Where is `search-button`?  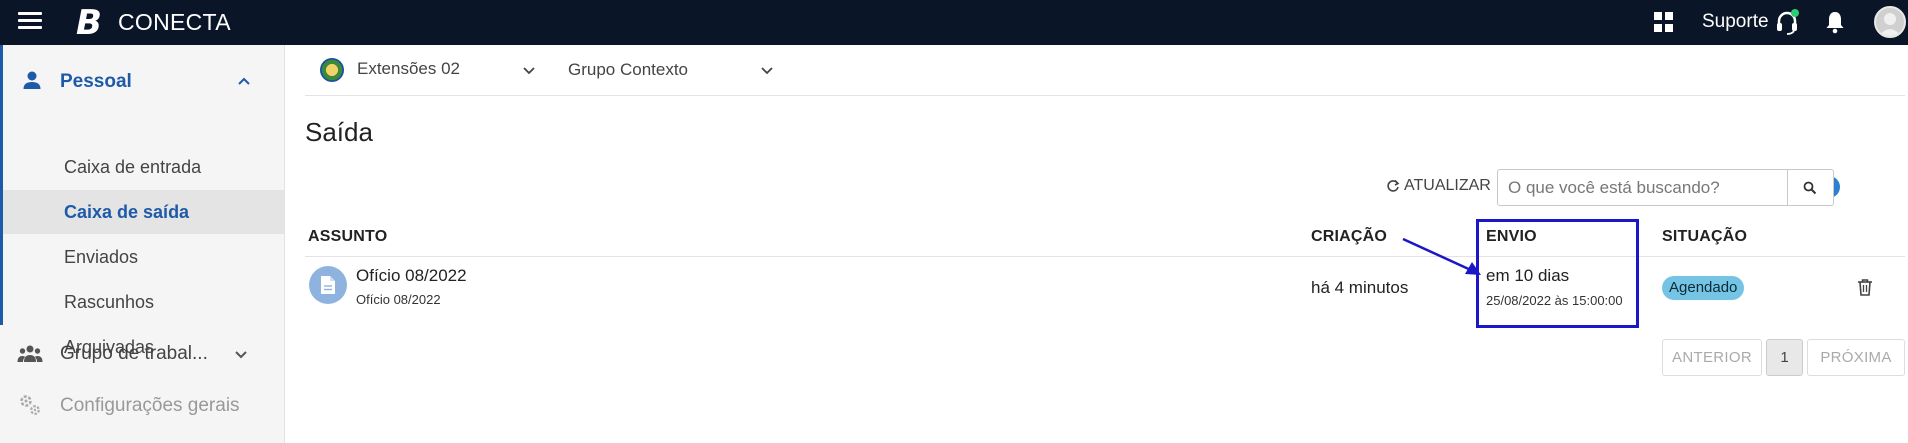
search-button is located at coordinates (1811, 187).